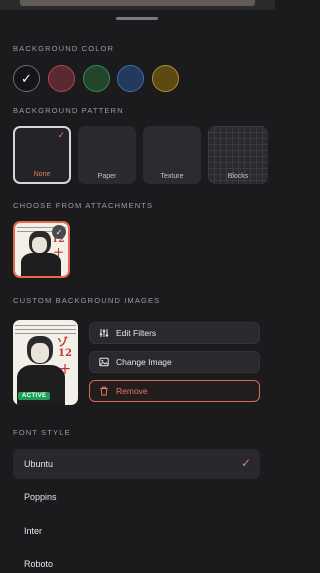  What do you see at coordinates (107, 176) in the screenshot?
I see `pattern-label: Paper` at bounding box center [107, 176].